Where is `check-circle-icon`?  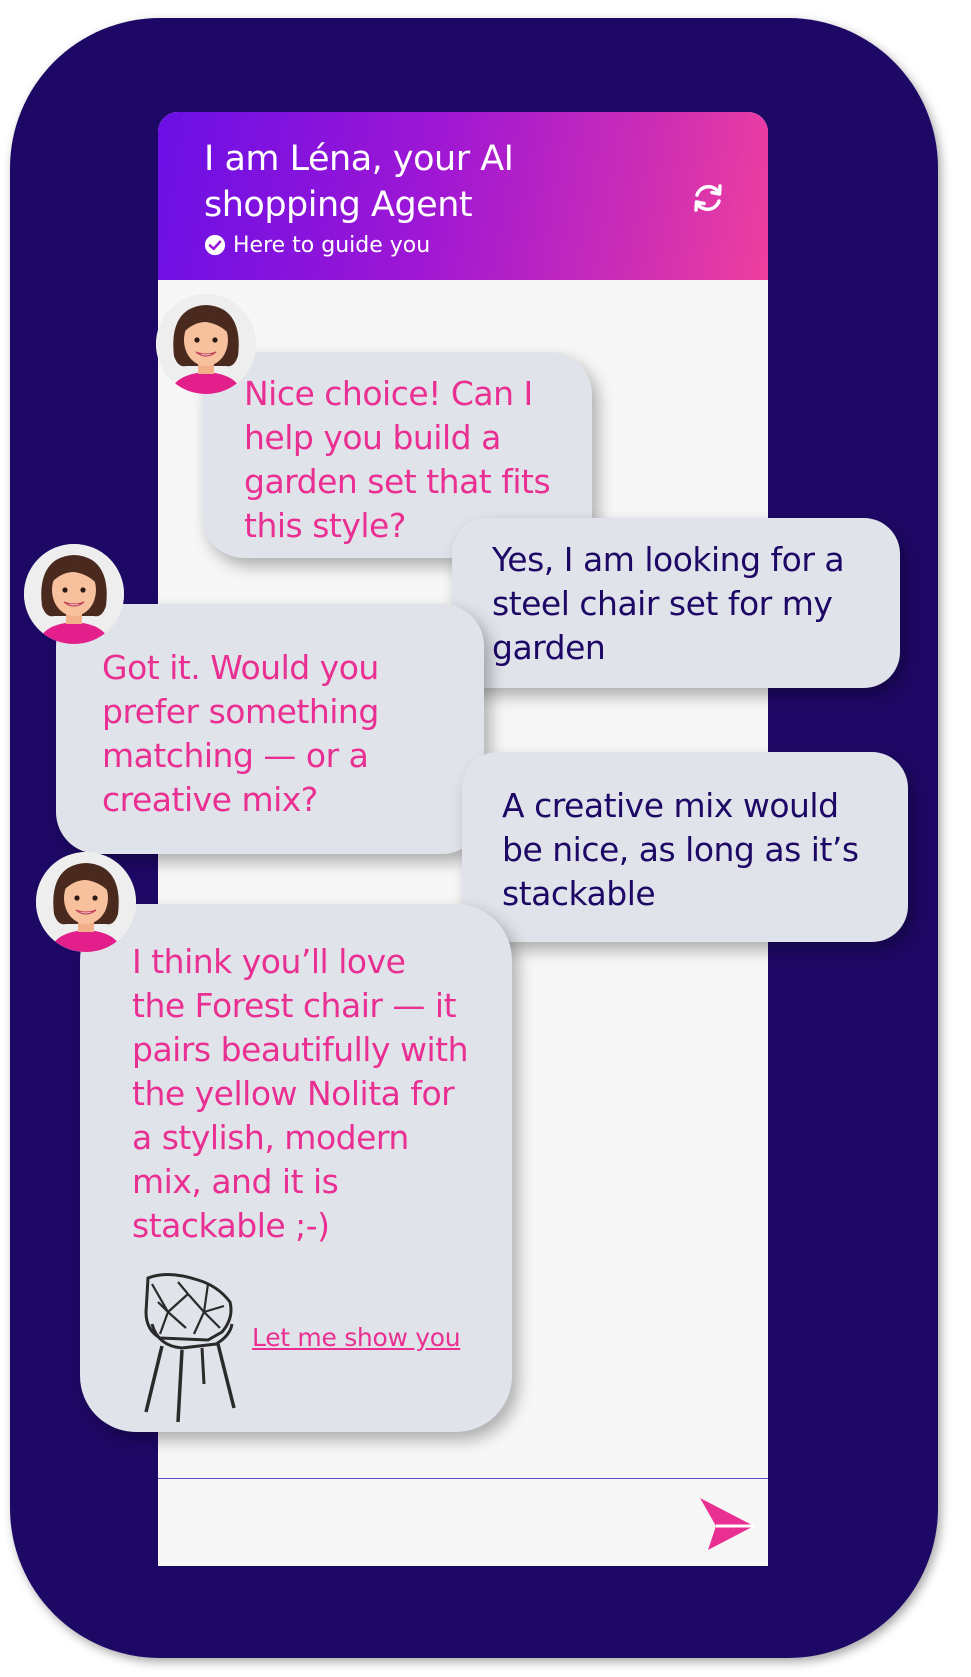 check-circle-icon is located at coordinates (215, 245).